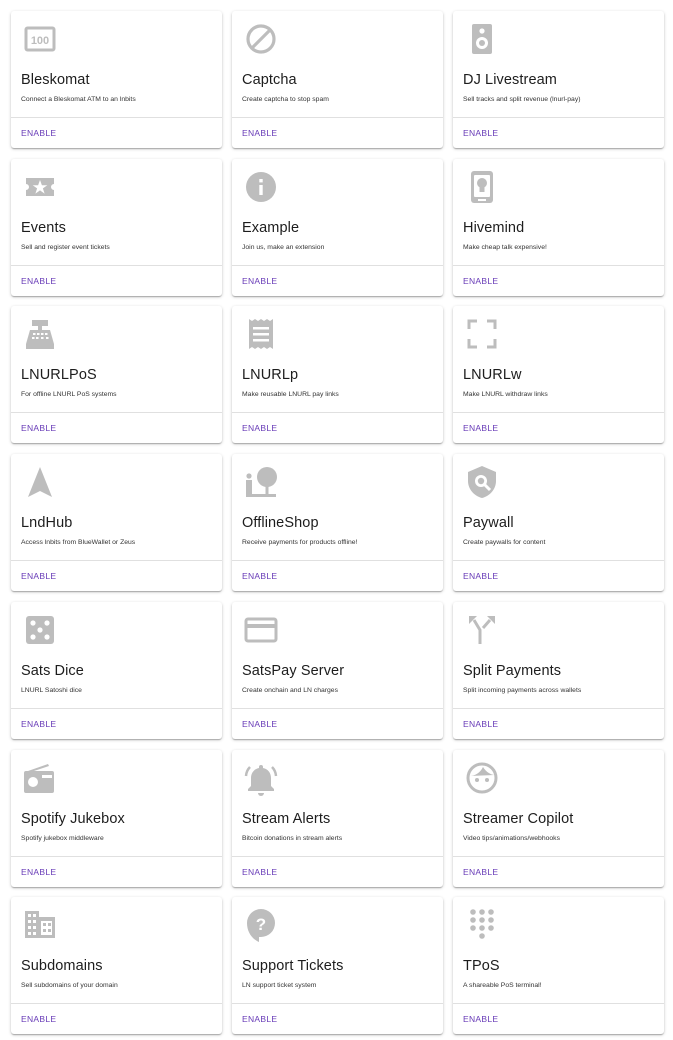 The width and height of the screenshot is (673, 1040). I want to click on extension-card: Paywall Create paywalls for content ENABLE, so click(558, 522).